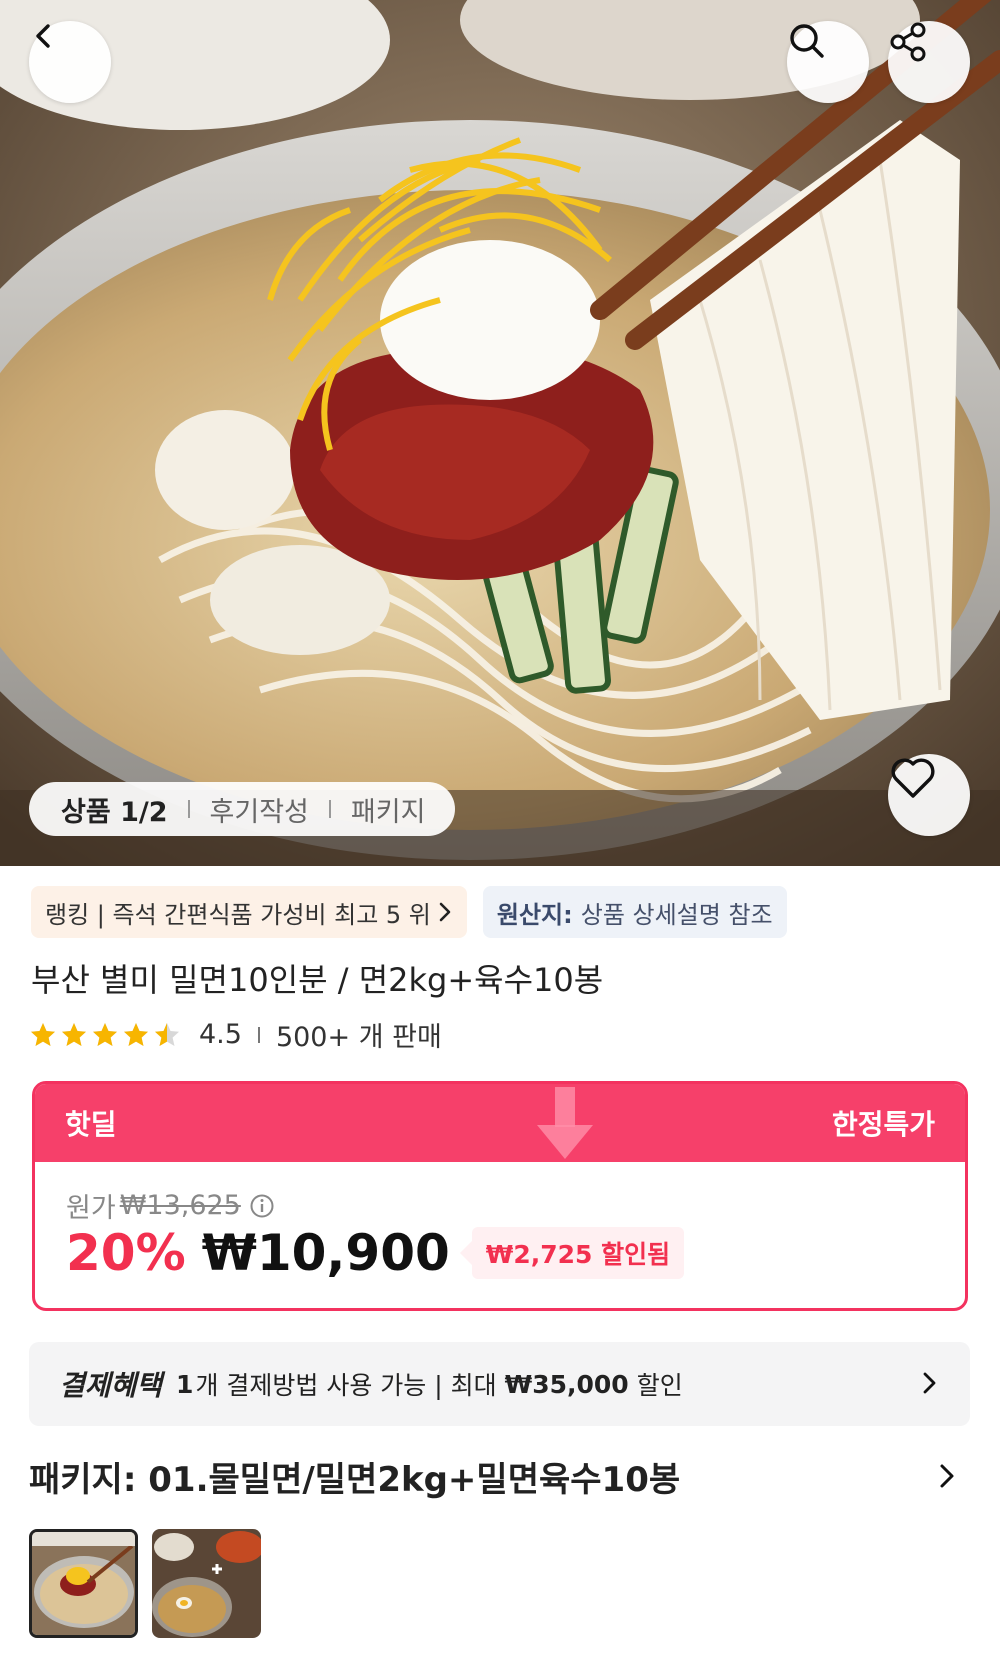 Image resolution: width=1000 pixels, height=1656 pixels. What do you see at coordinates (807, 41) in the screenshot?
I see `search-icon` at bounding box center [807, 41].